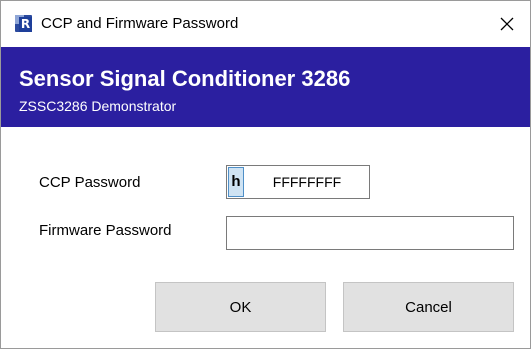 The image size is (531, 349). I want to click on firmware-password-input, so click(370, 233).